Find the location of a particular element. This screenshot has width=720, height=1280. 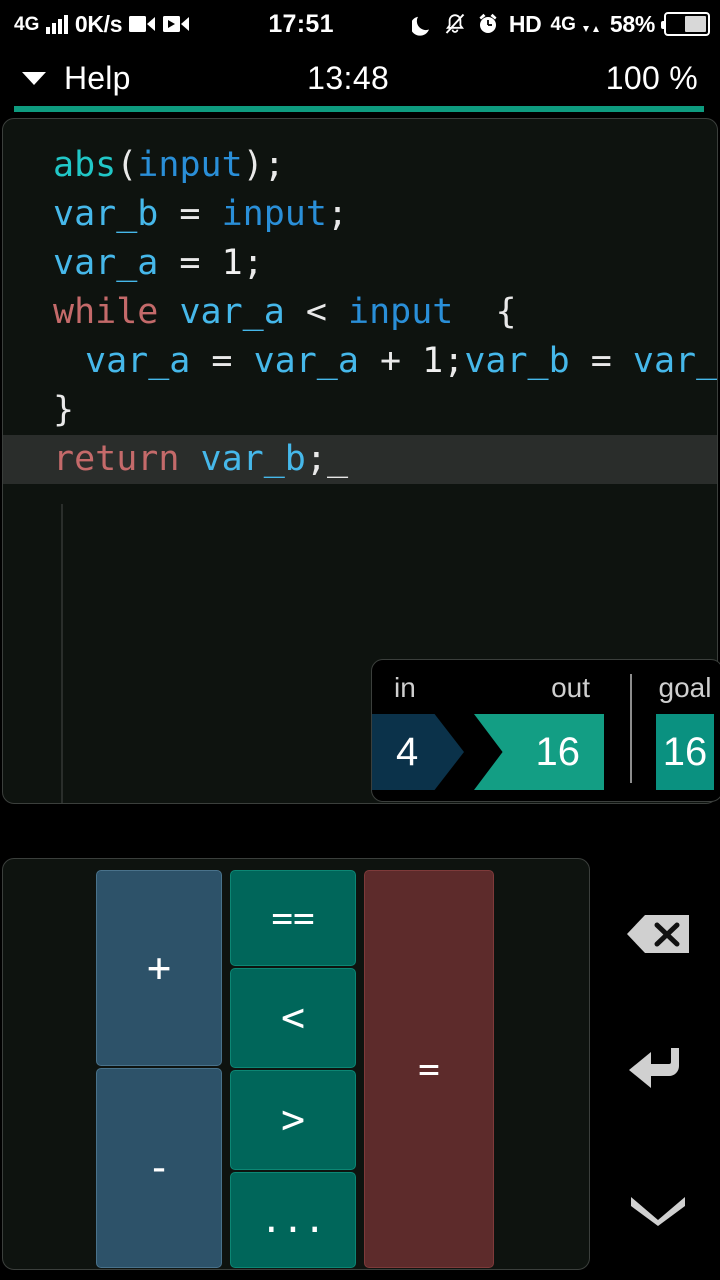

code-token-kw: return is located at coordinates (116, 459).